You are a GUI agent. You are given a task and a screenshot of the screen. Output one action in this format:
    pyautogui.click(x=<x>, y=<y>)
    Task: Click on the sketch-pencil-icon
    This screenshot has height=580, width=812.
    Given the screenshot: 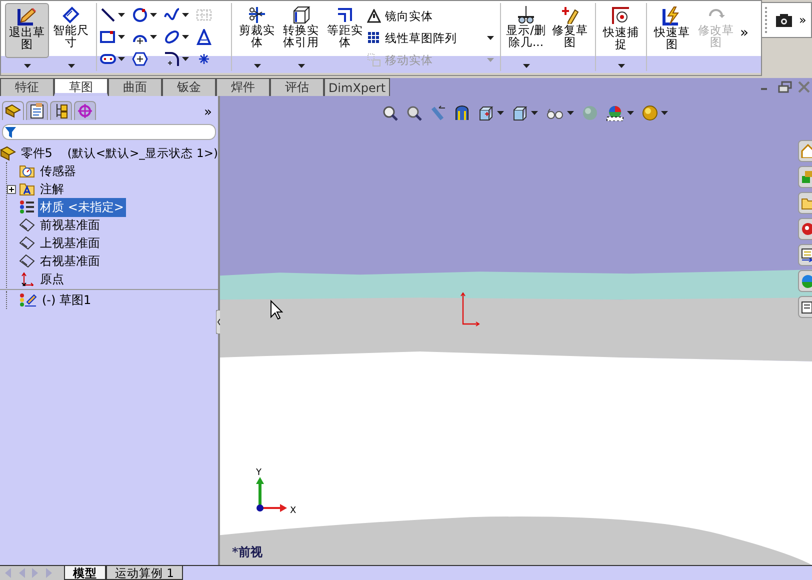 What is the action you would take?
    pyautogui.click(x=27, y=16)
    